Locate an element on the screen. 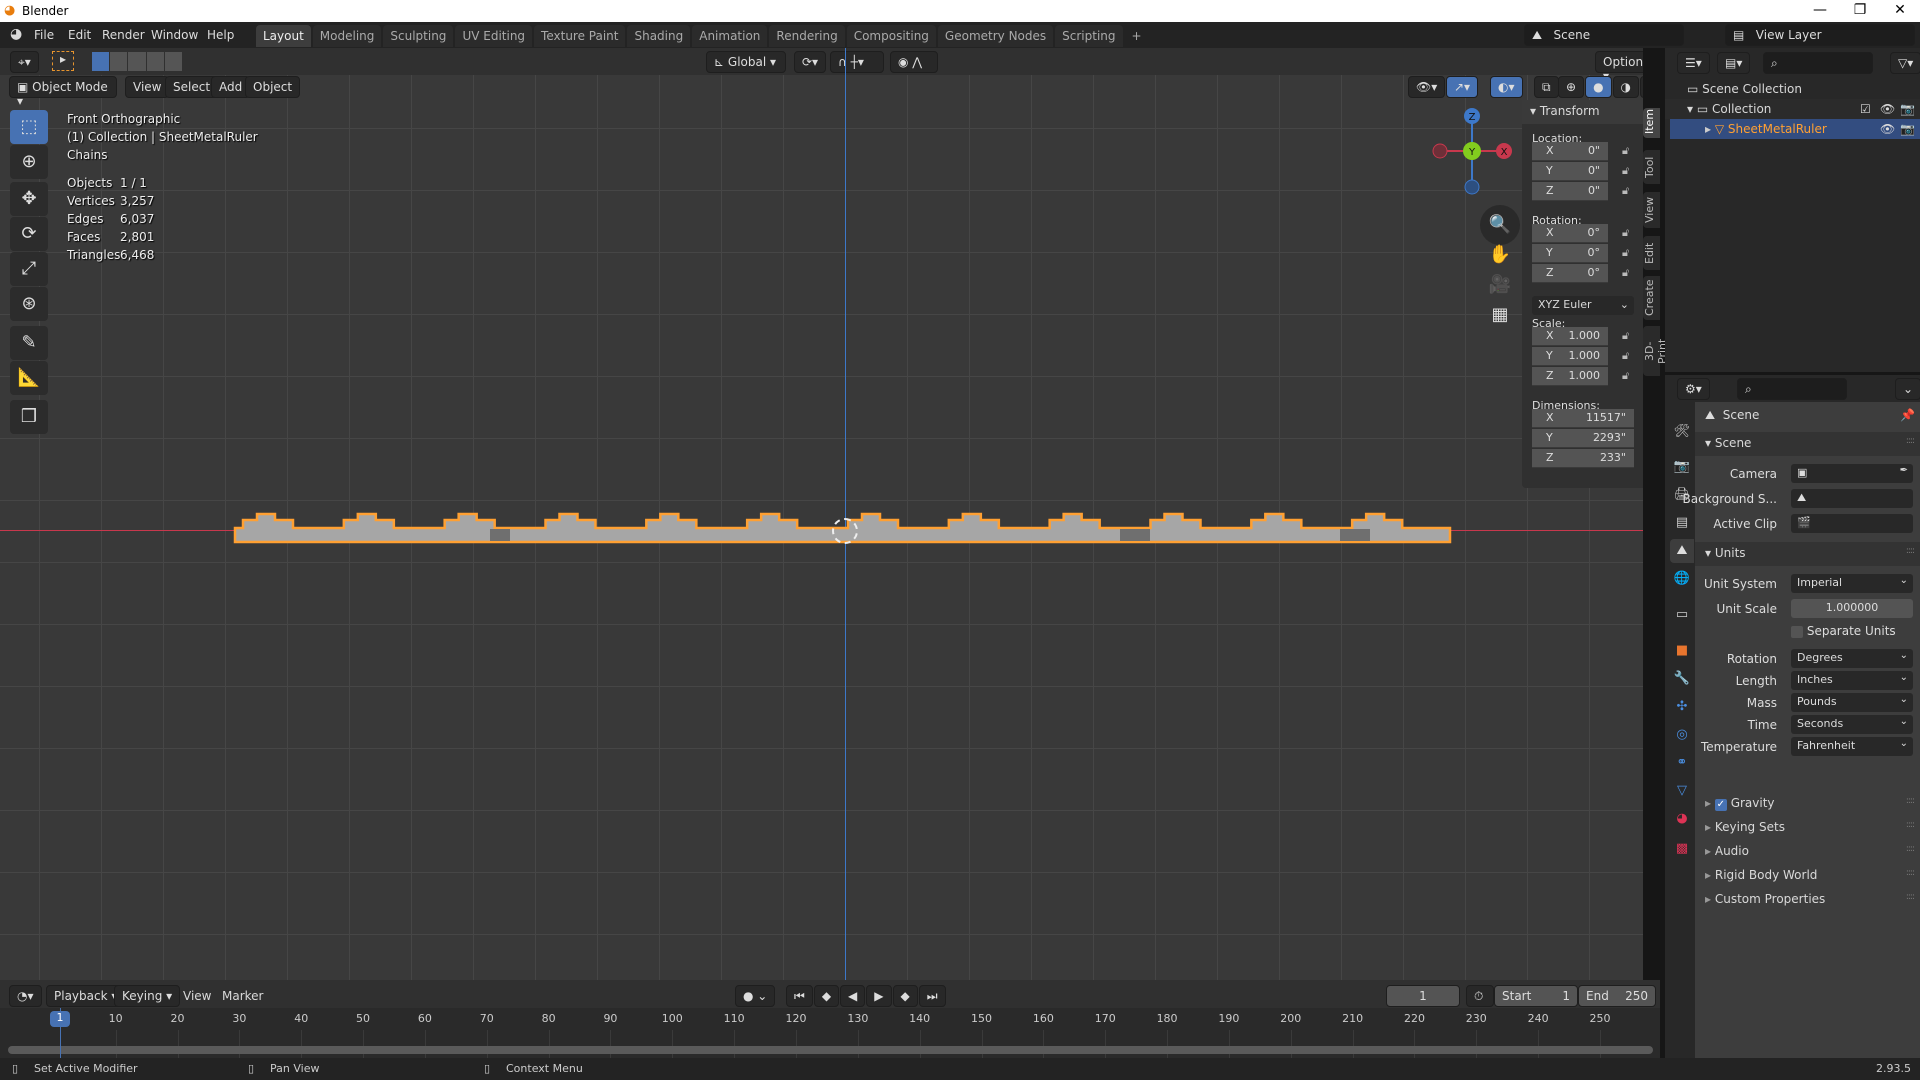  unit-dropdown: Fahrenheit ⌄ is located at coordinates (1852, 746).